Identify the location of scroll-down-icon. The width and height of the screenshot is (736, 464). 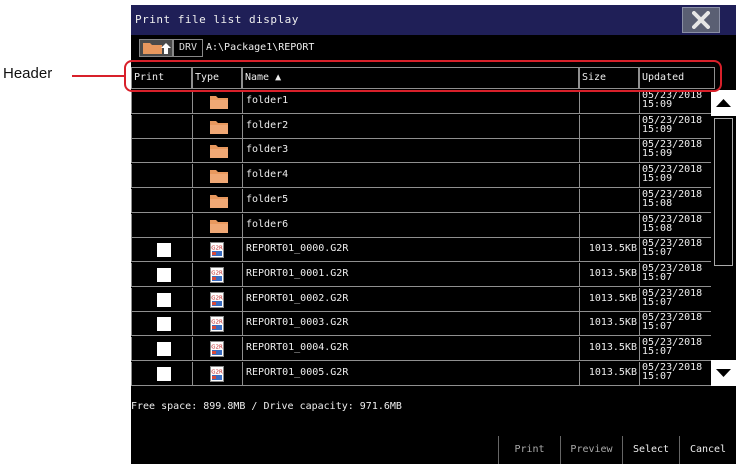
(723, 373).